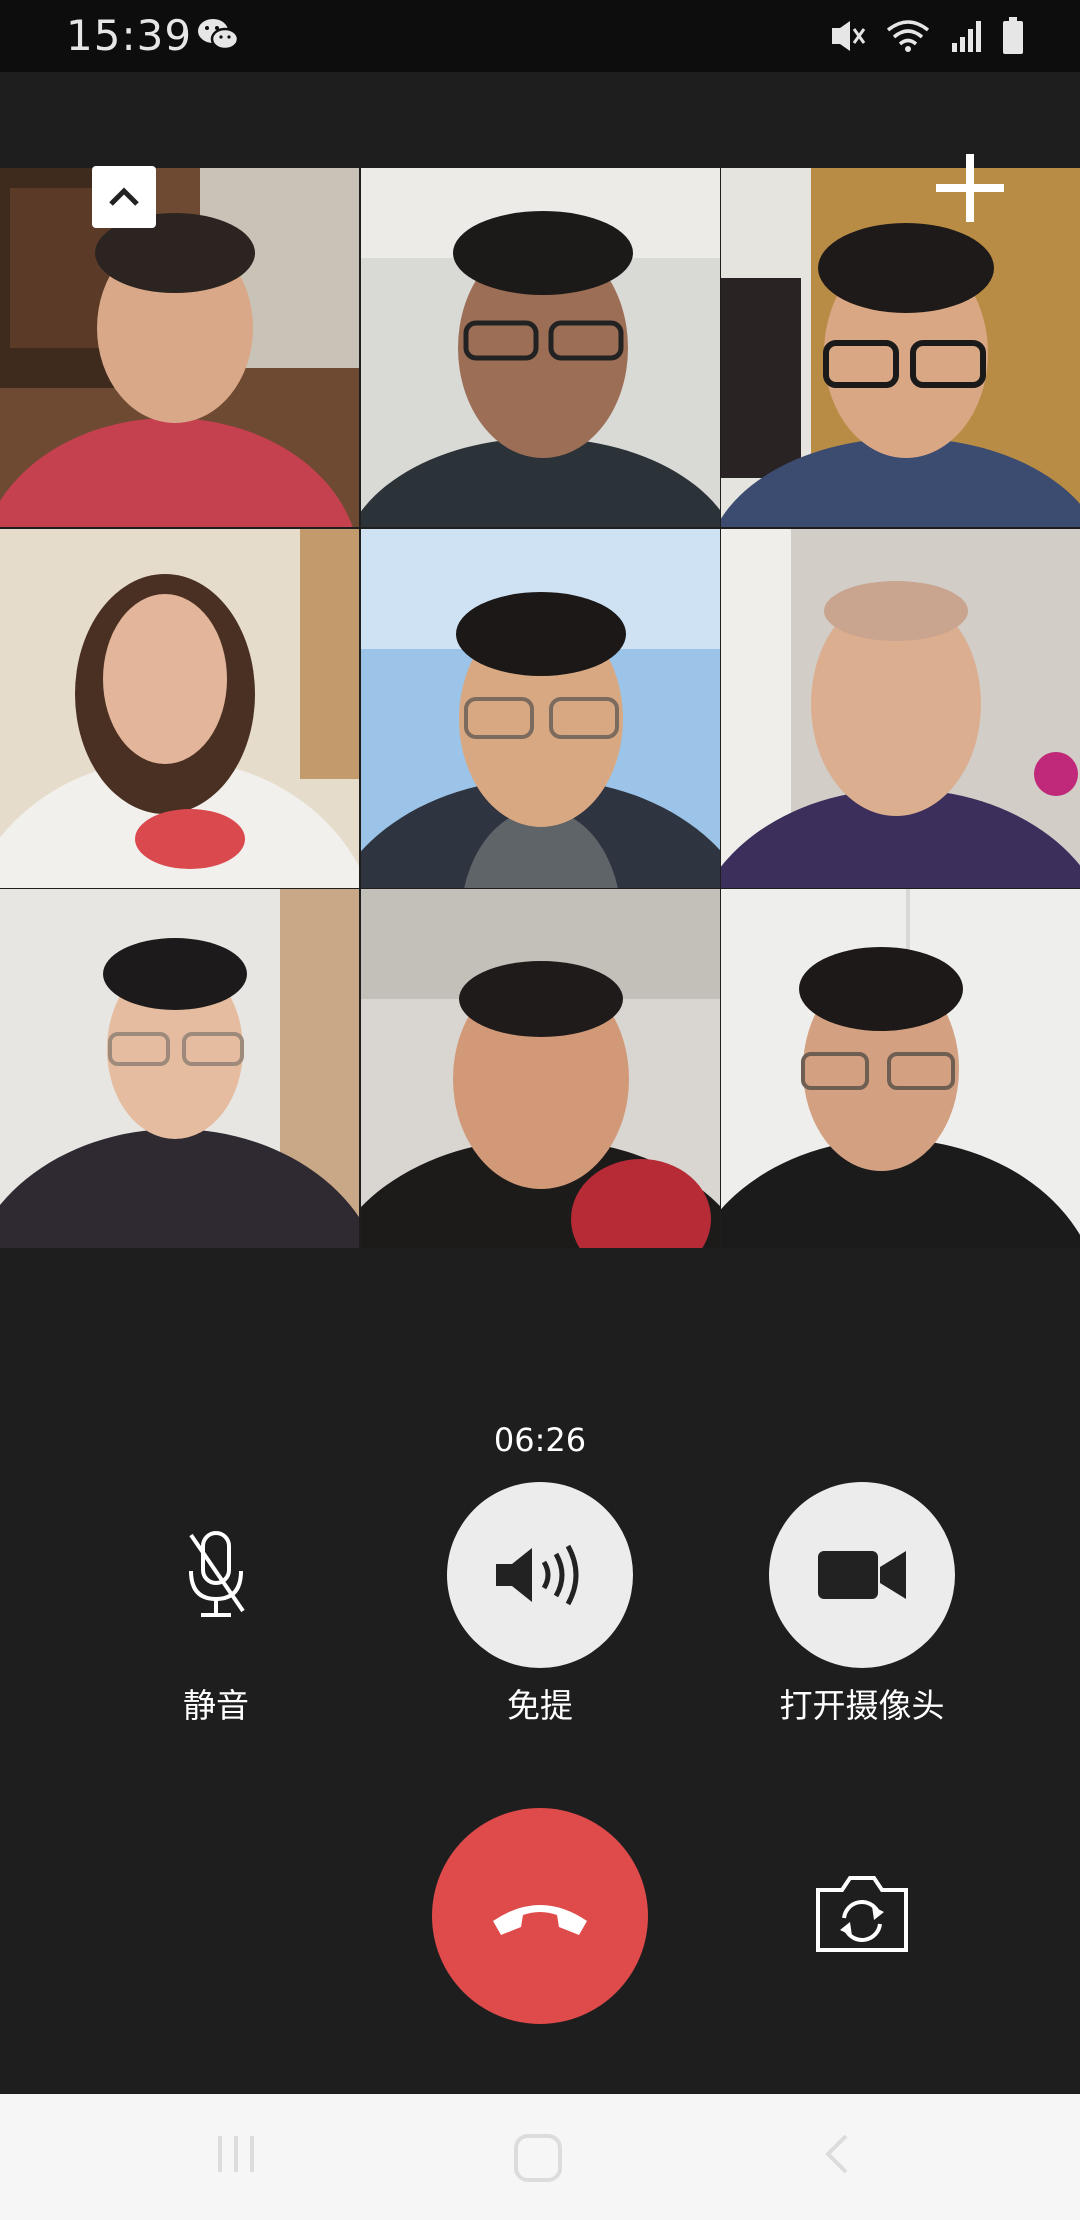  Describe the element at coordinates (849, 36) in the screenshot. I see `mute-vibrate-icon` at that location.